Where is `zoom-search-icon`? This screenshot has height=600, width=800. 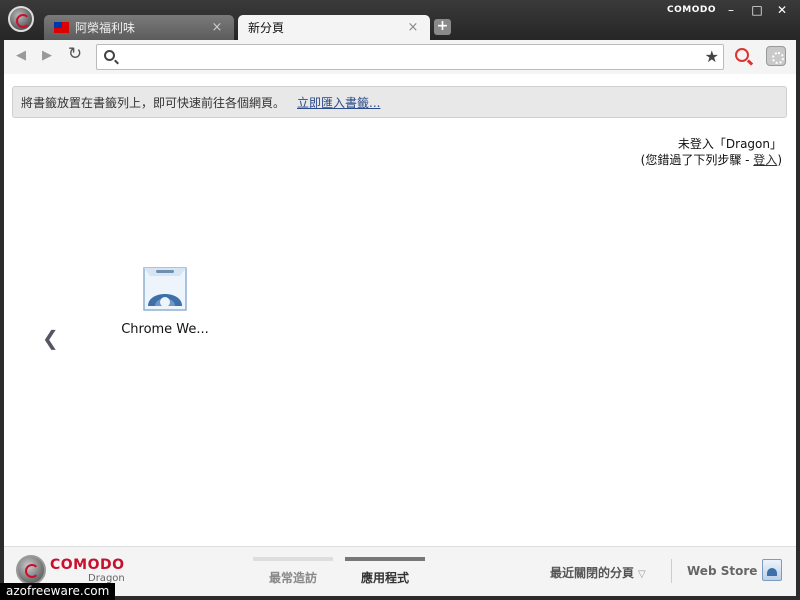
zoom-search-icon is located at coordinates (742, 55).